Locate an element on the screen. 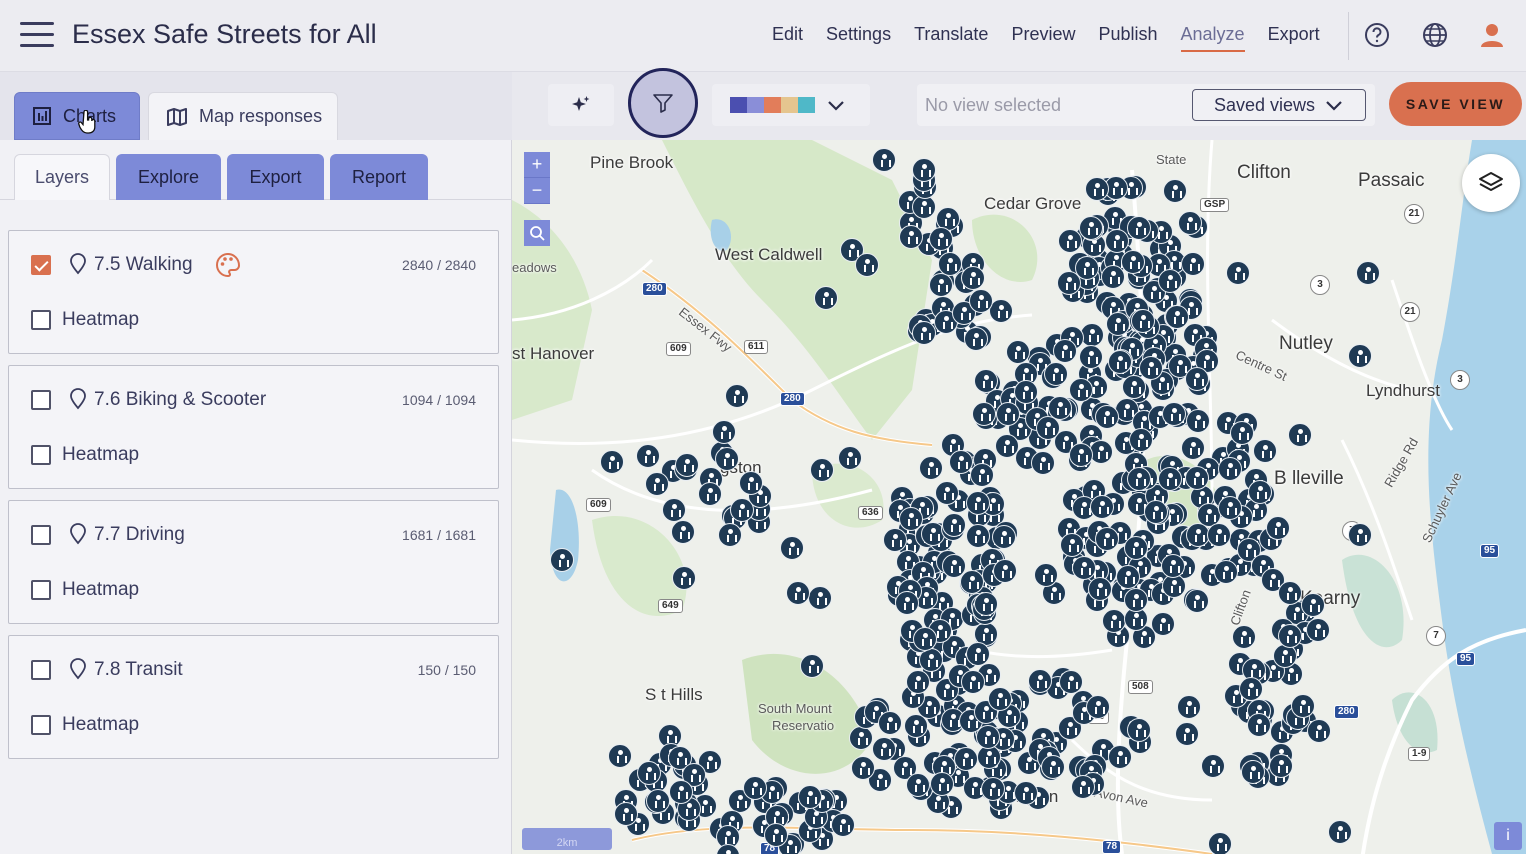 This screenshot has height=854, width=1526. subtab-export: Export is located at coordinates (275, 177).